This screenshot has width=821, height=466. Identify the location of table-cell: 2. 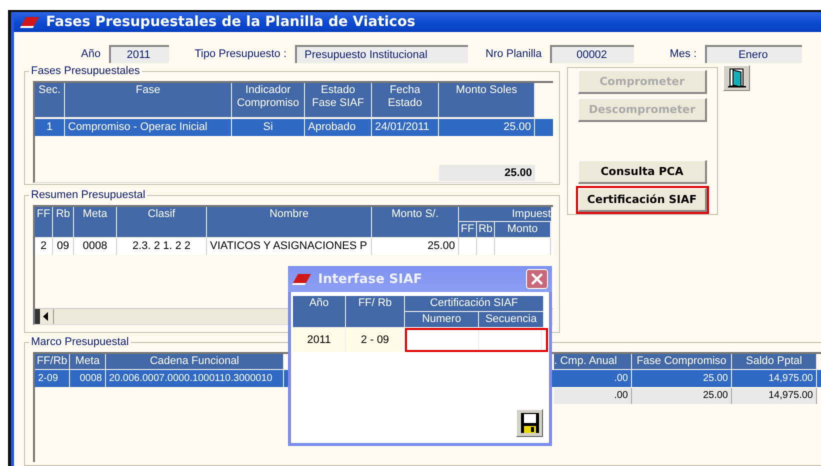
(44, 246).